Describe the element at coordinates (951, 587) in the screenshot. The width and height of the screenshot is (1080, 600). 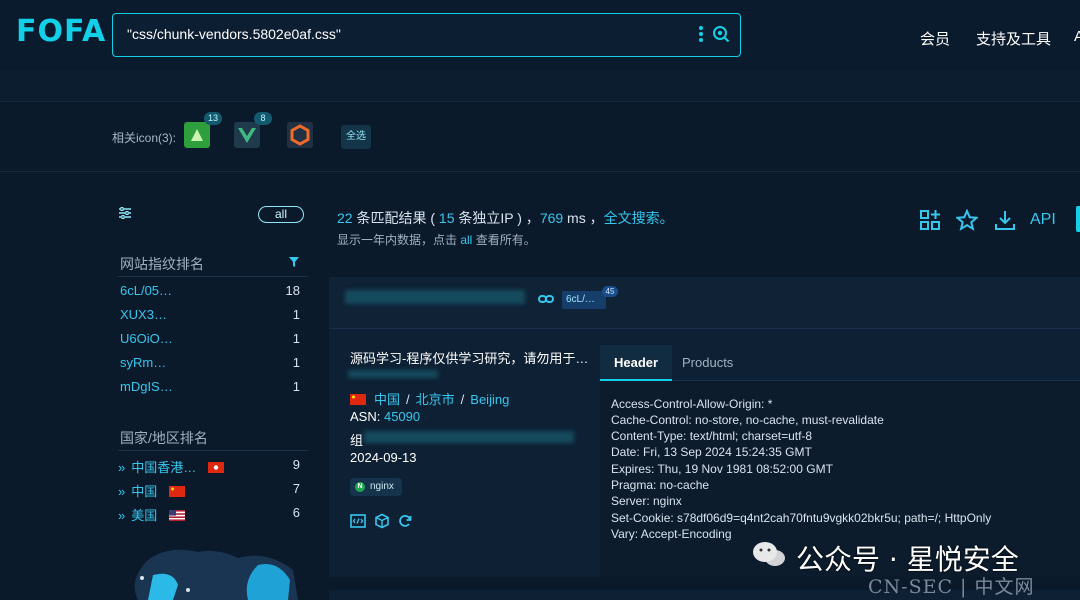
I see `site-watermark: CN-SEC | 中文网` at that location.